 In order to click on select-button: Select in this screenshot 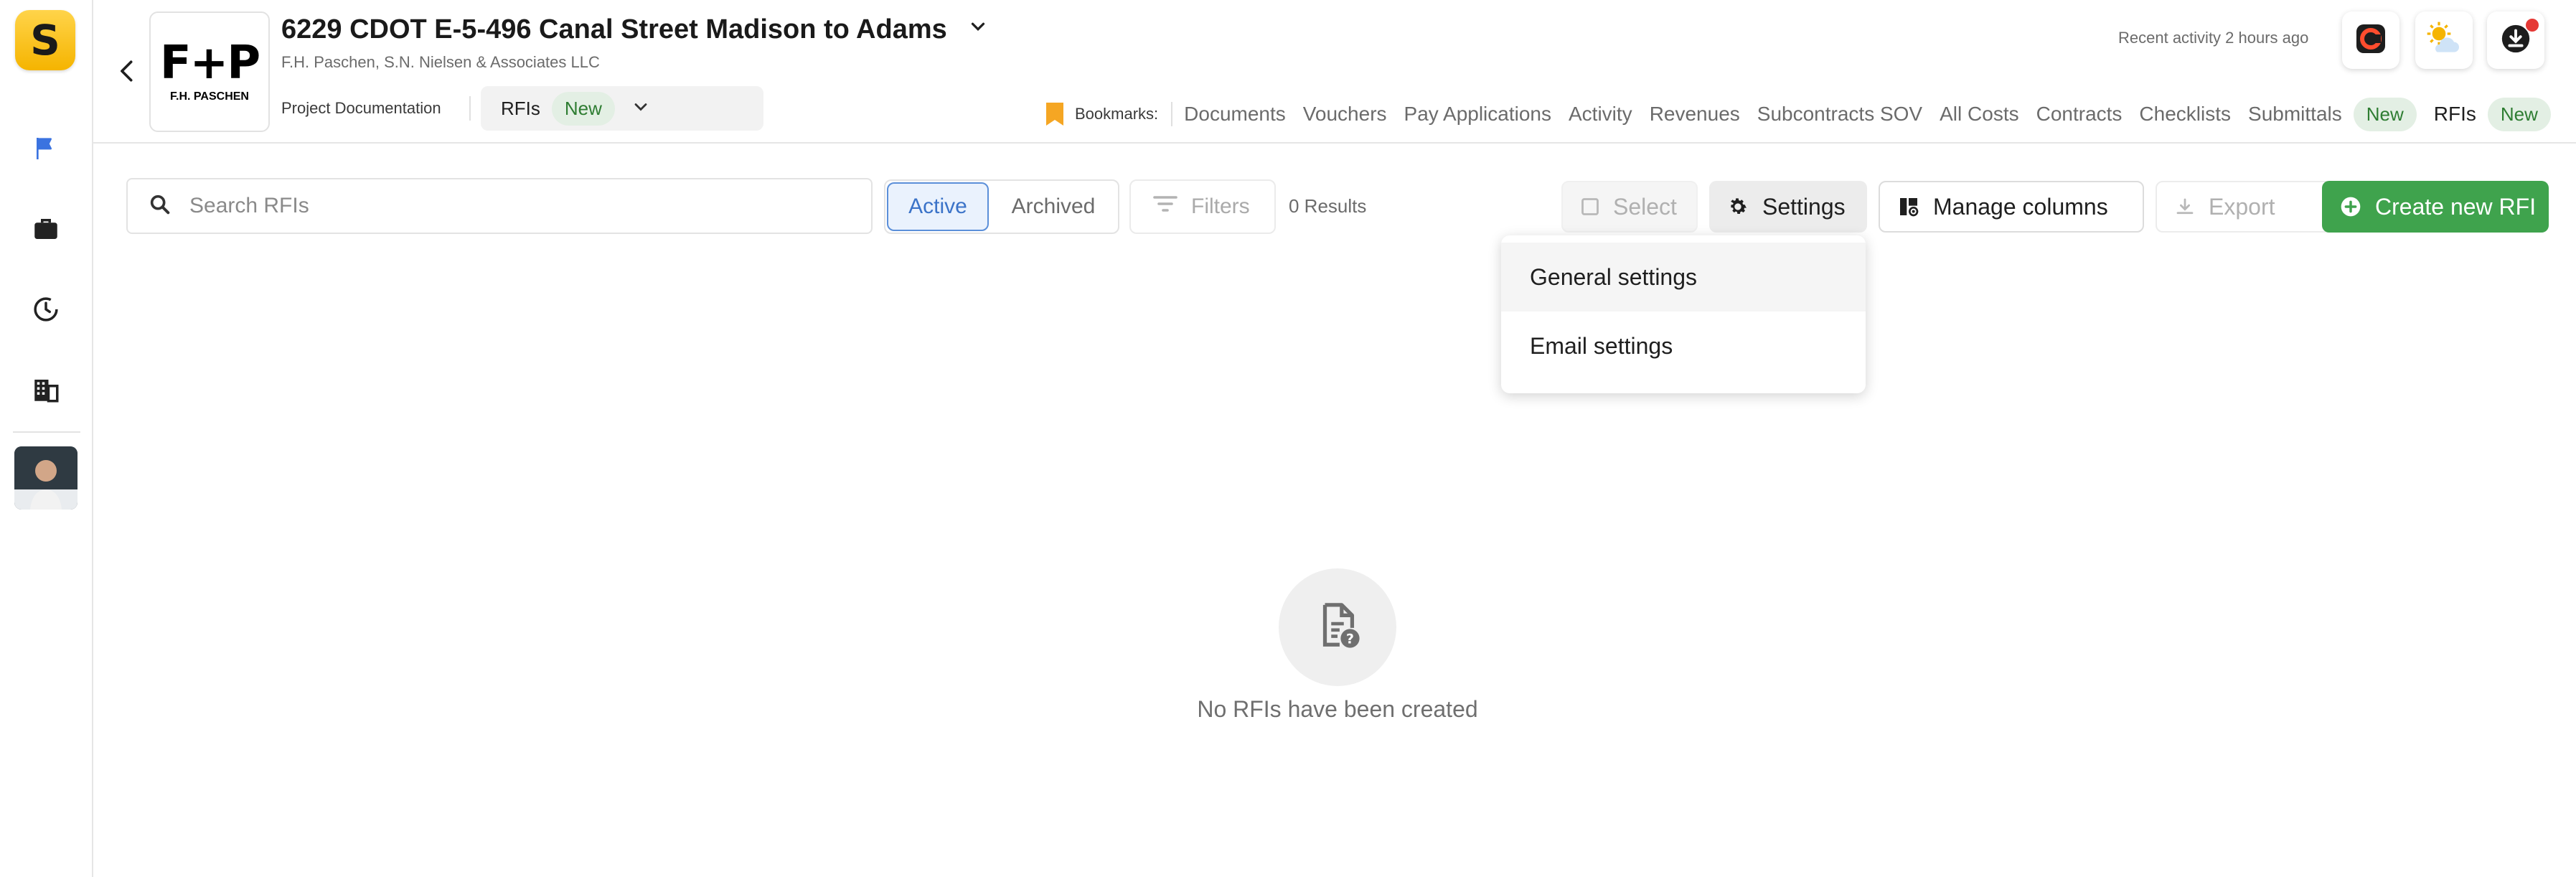, I will do `click(1629, 207)`.